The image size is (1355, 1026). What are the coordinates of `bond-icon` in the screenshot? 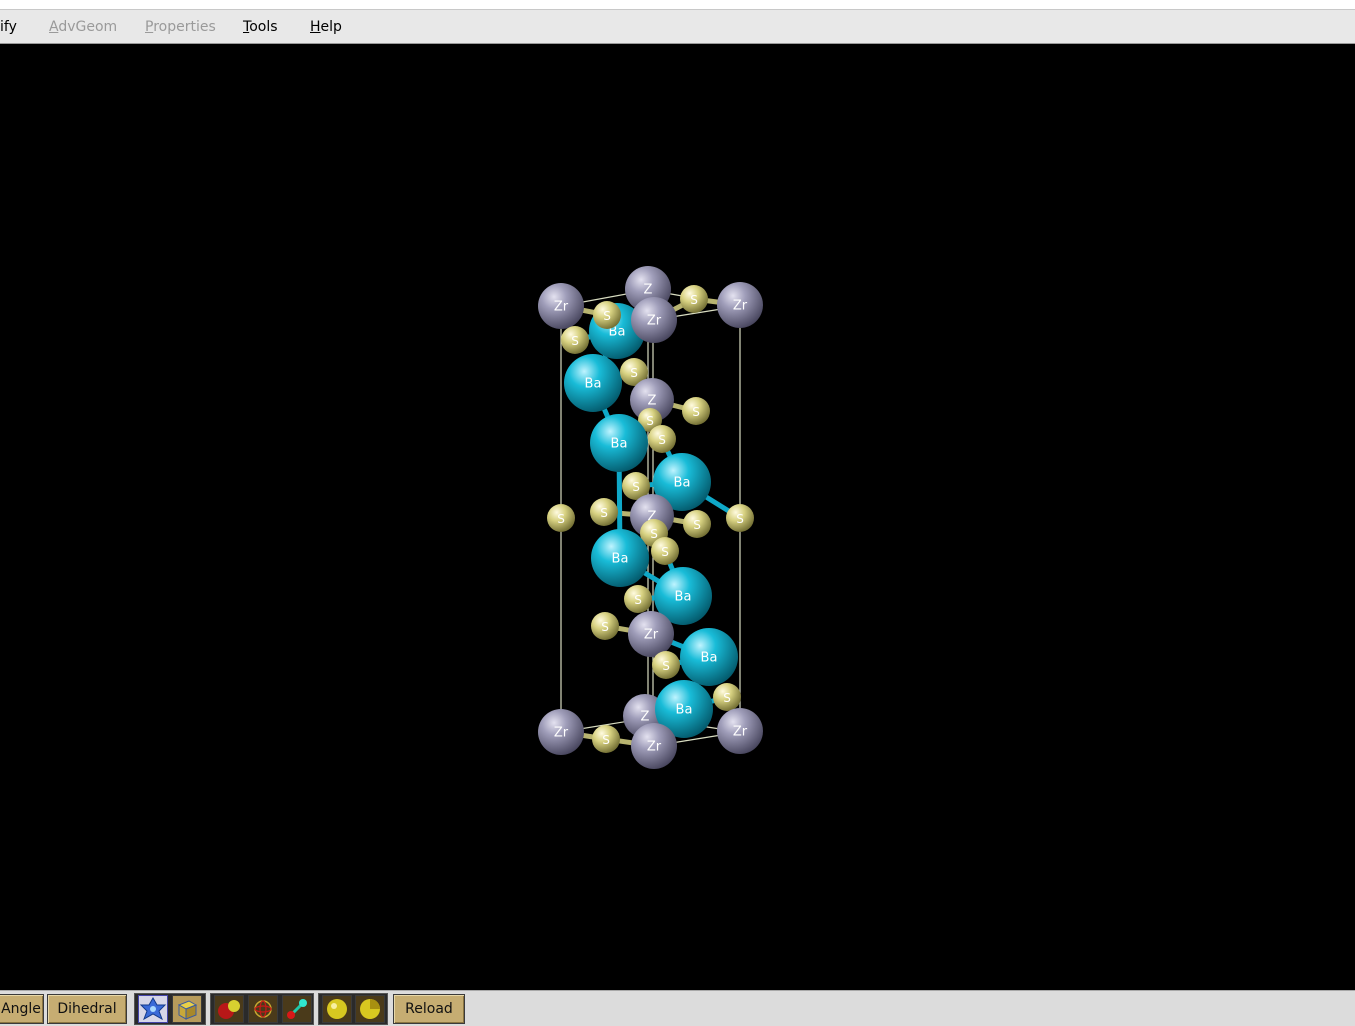 It's located at (297, 1009).